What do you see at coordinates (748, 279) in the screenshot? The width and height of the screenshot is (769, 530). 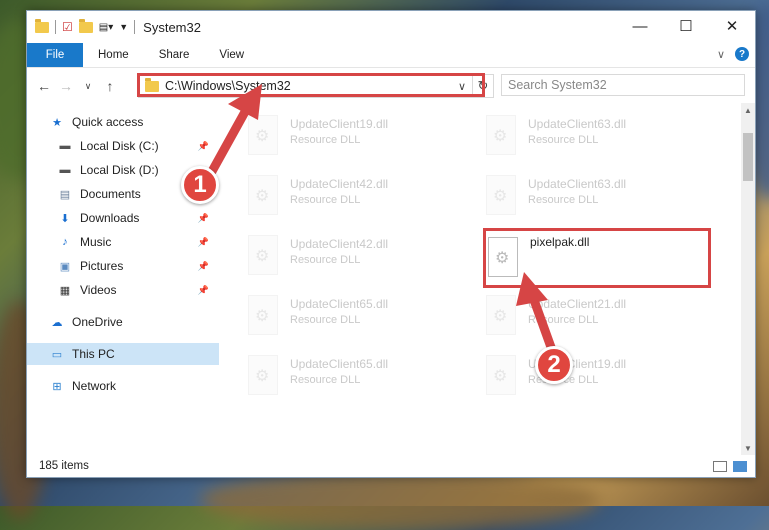 I see `vertical-scrollbar: ▲ ▼` at bounding box center [748, 279].